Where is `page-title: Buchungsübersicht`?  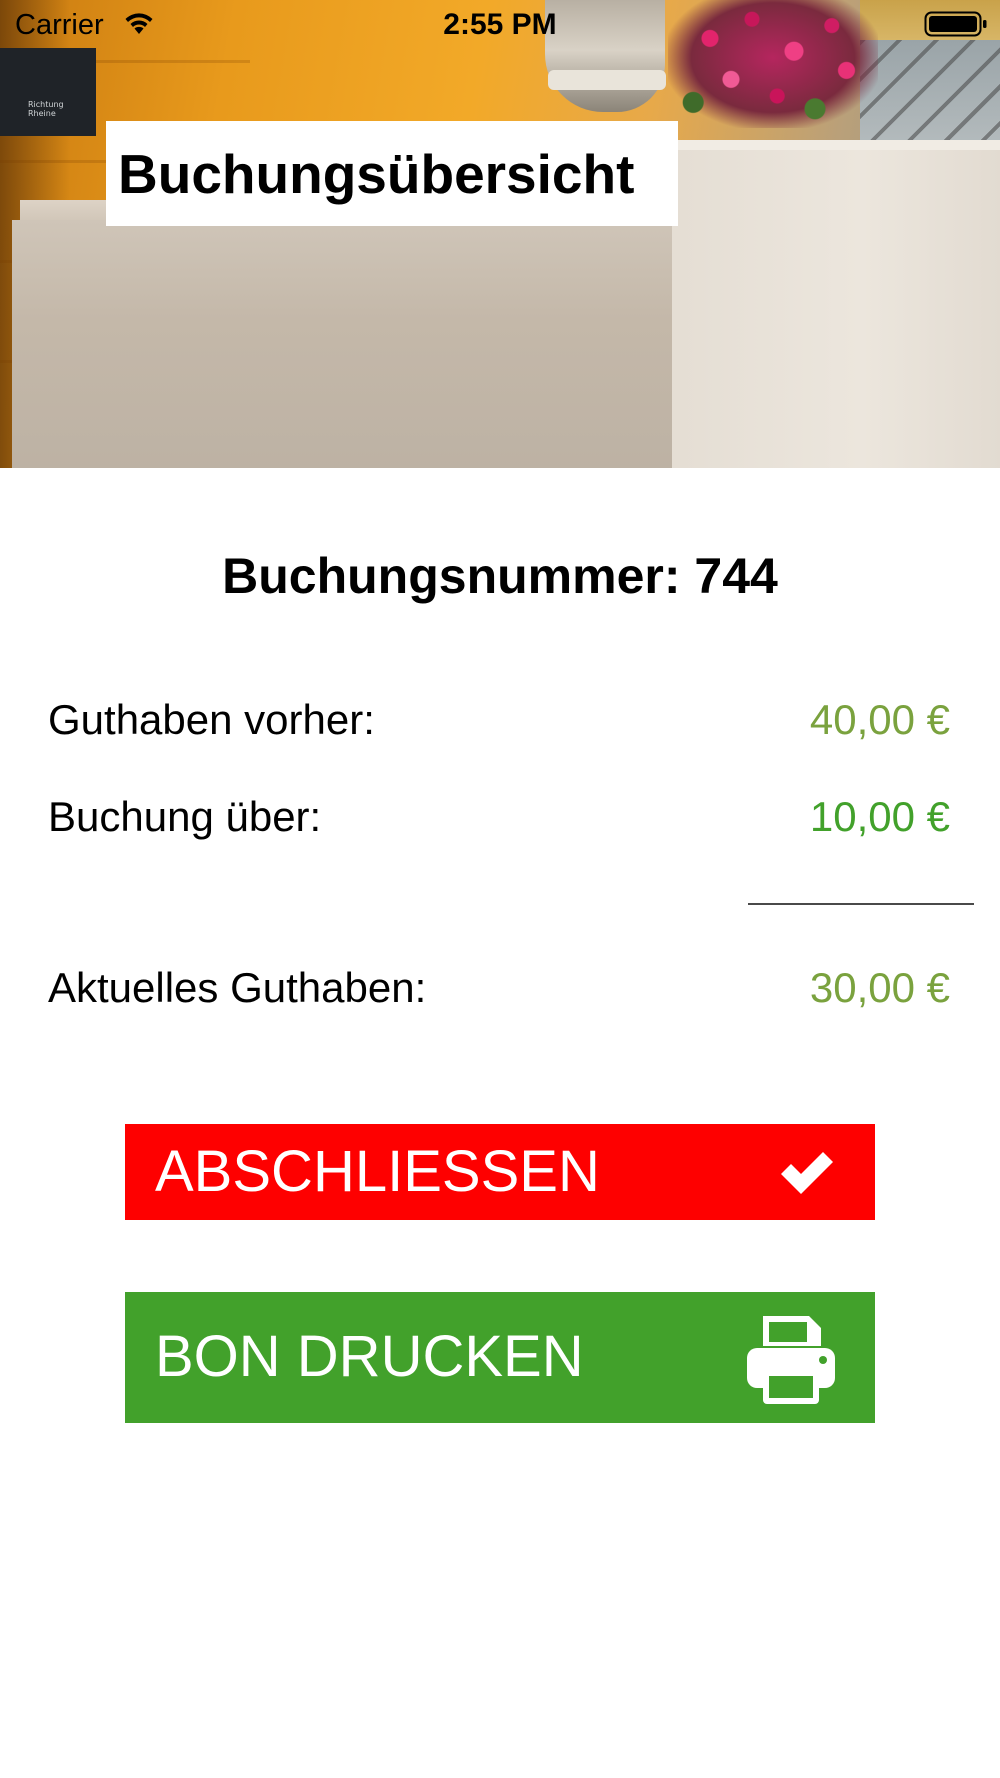 page-title: Buchungsübersicht is located at coordinates (376, 173).